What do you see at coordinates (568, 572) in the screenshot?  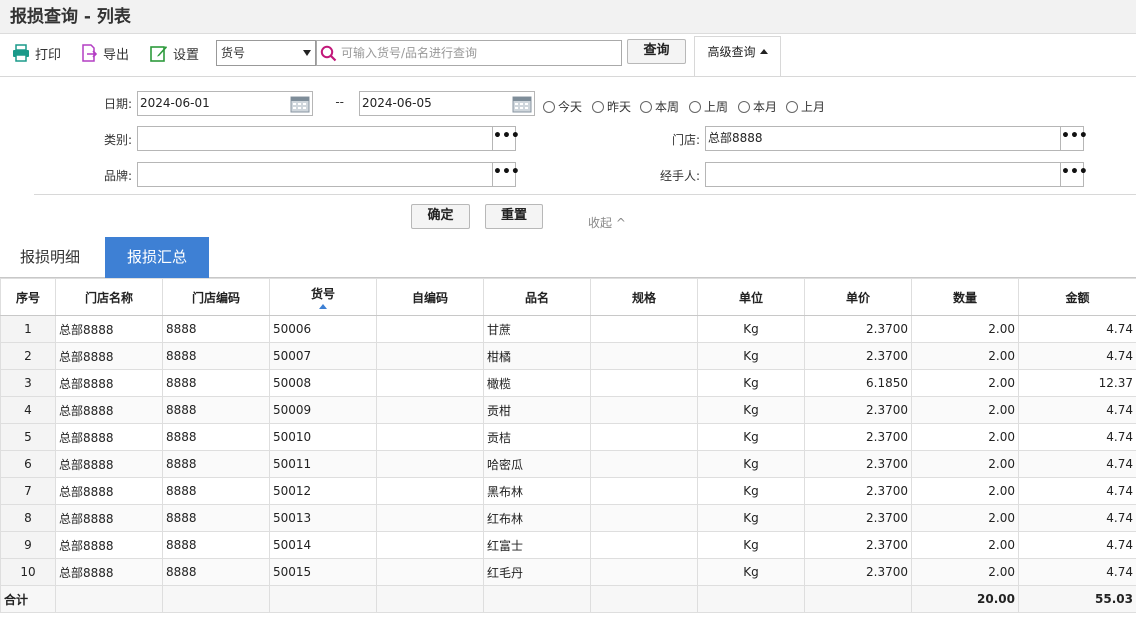 I see `table-row: 10 总部8888 8888 50015 红毛丹 Kg 2.3700 2.00 4.74` at bounding box center [568, 572].